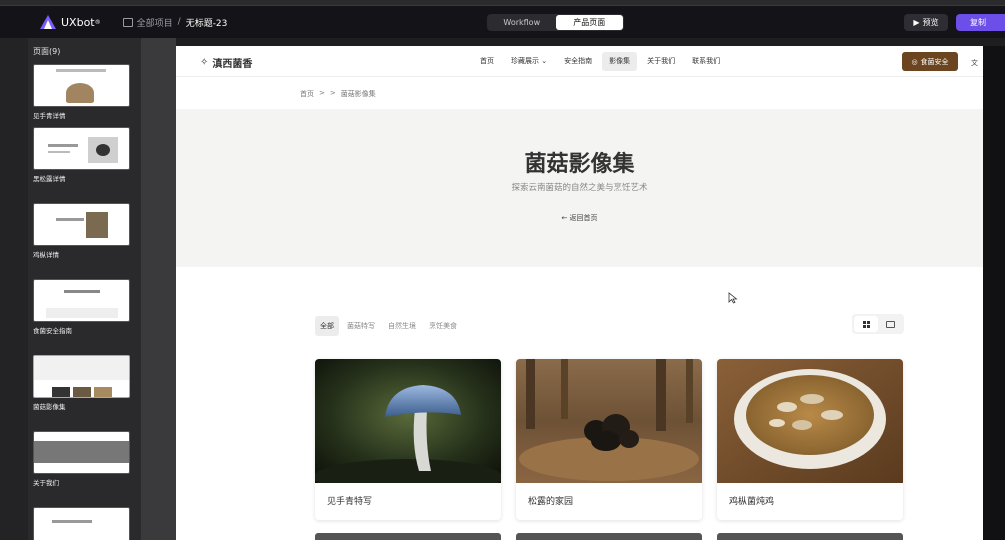 The image size is (1005, 540). What do you see at coordinates (980, 22) in the screenshot?
I see `copy-button: 复制` at bounding box center [980, 22].